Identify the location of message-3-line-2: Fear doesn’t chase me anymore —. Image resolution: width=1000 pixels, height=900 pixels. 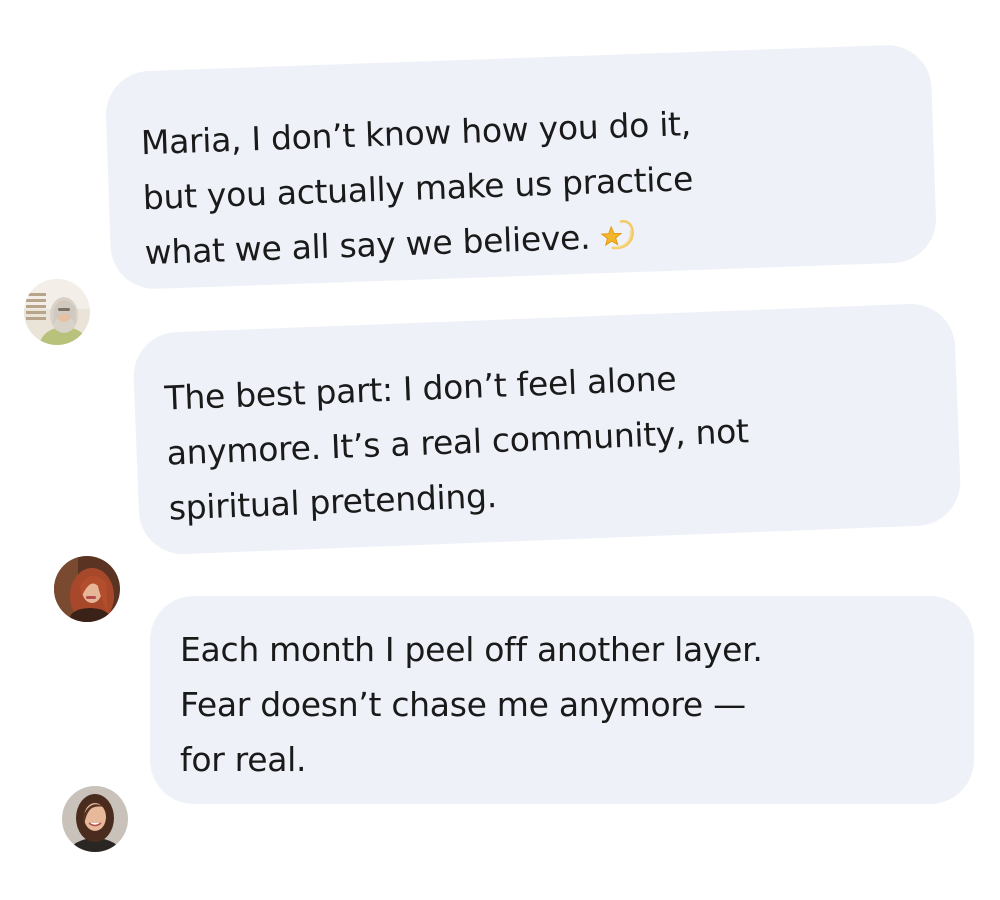
(463, 704).